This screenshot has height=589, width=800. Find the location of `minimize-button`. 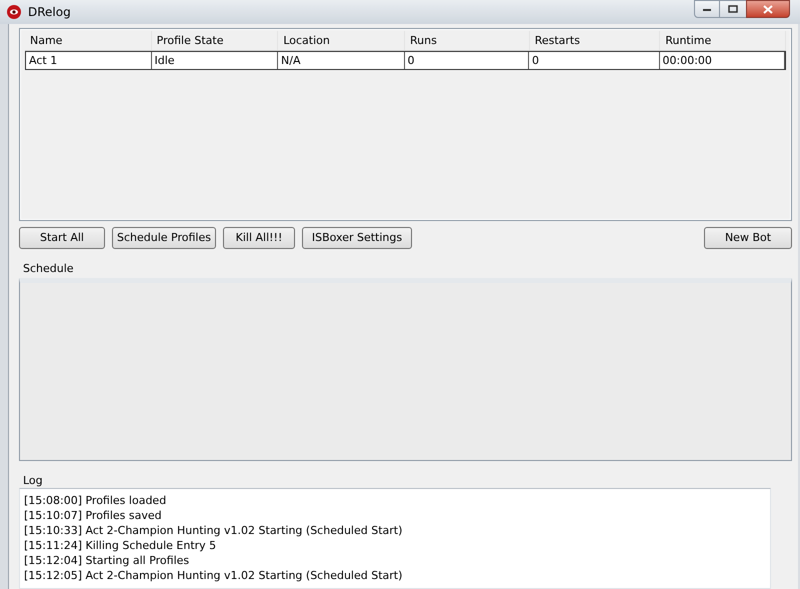

minimize-button is located at coordinates (707, 9).